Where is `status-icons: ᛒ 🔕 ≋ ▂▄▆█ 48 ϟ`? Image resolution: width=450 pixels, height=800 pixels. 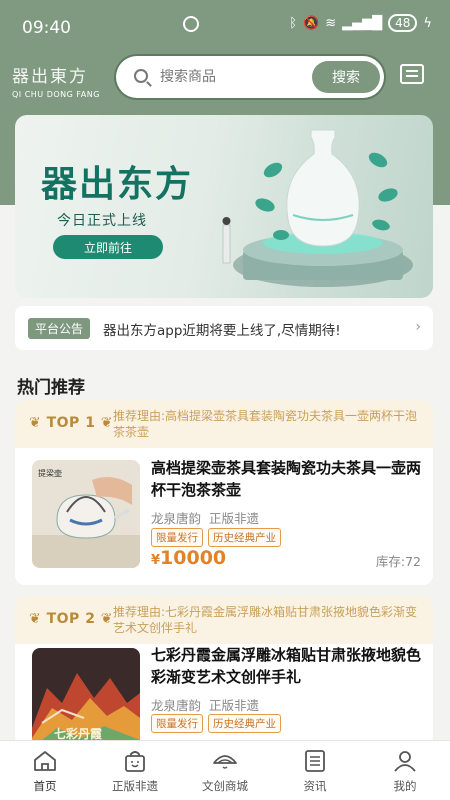
status-icons: ᛒ 🔕 ≋ ▂▄▆█ 48 ϟ is located at coordinates (360, 23).